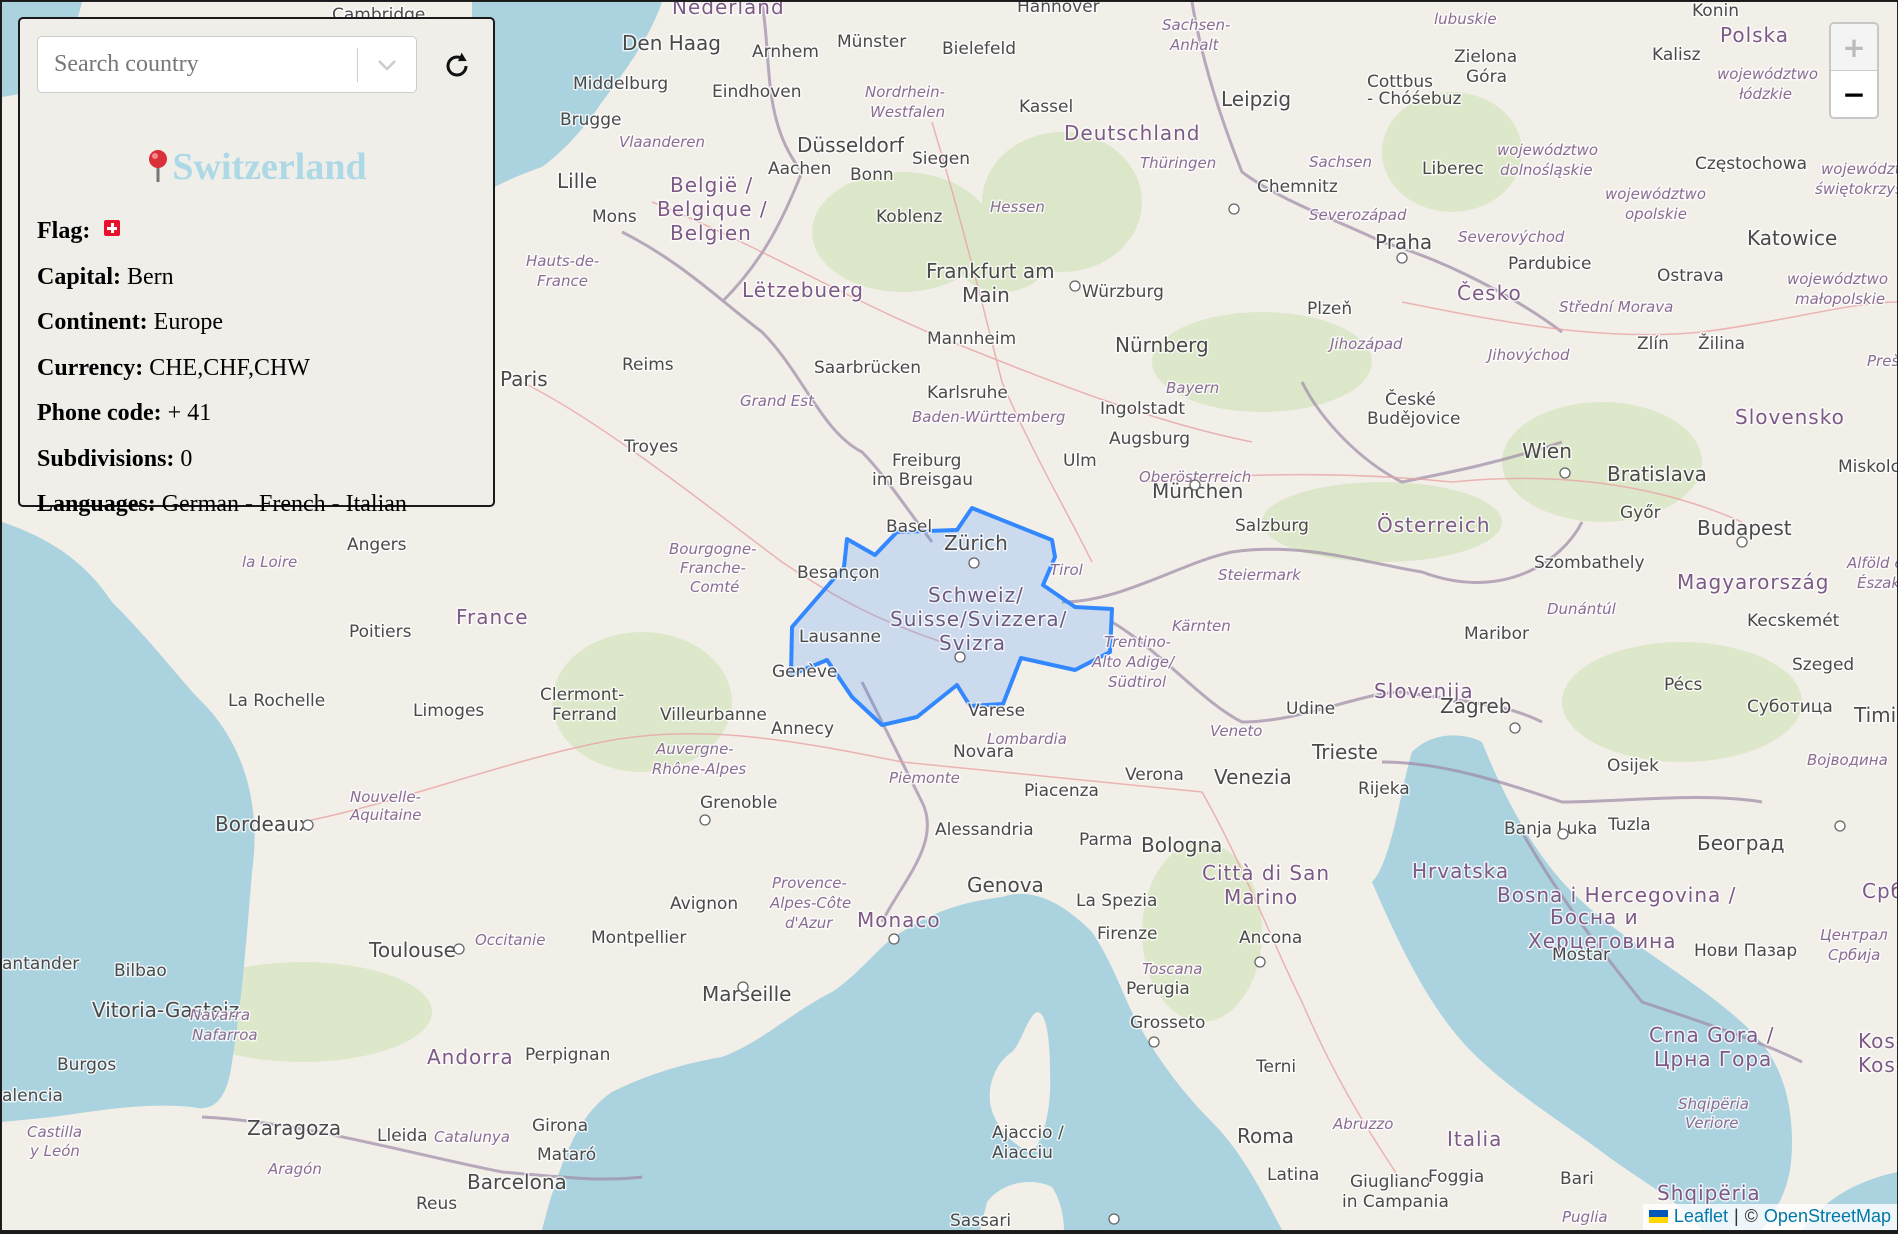 The image size is (1898, 1234). I want to click on label-city: Sassari, so click(980, 1220).